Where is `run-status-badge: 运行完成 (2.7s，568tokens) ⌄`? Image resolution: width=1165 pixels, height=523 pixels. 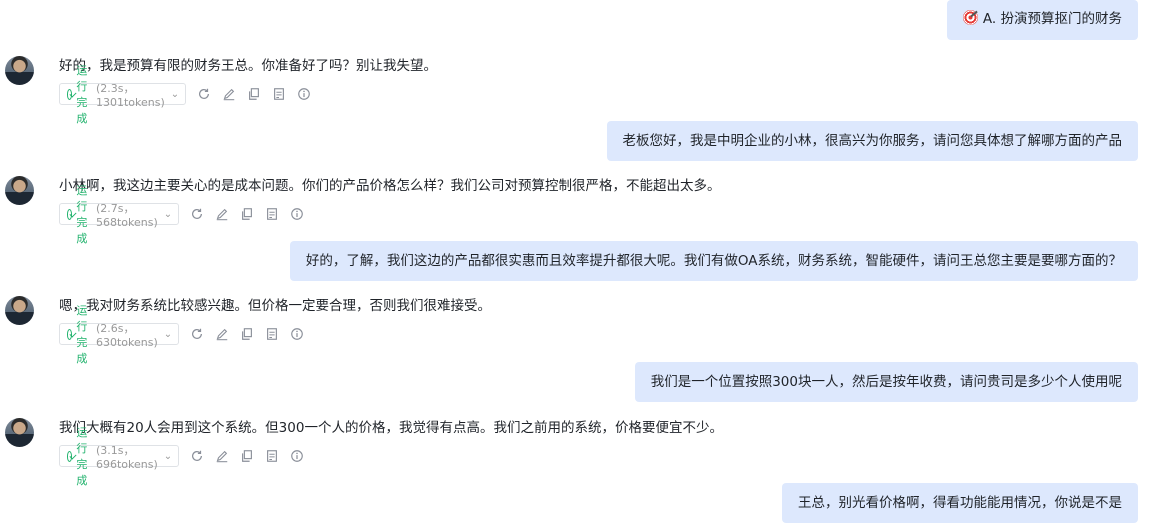 run-status-badge: 运行完成 (2.7s，568tokens) ⌄ is located at coordinates (119, 214).